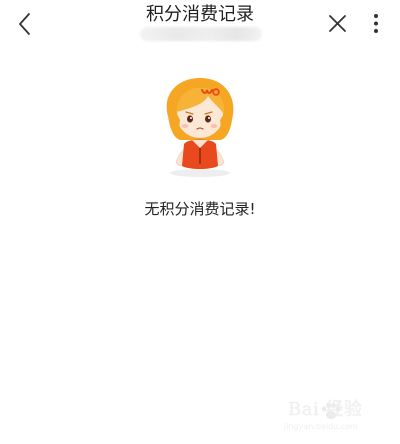  I want to click on watermark: Bai 经验 jingyan.baidu.com, so click(336, 414).